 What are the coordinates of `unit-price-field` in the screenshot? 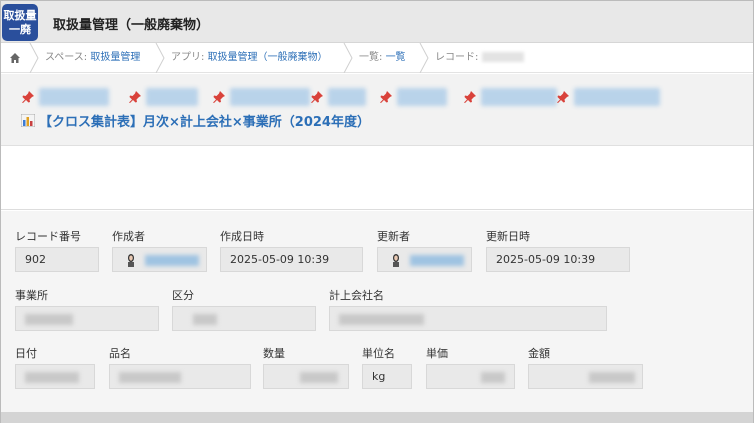 It's located at (470, 376).